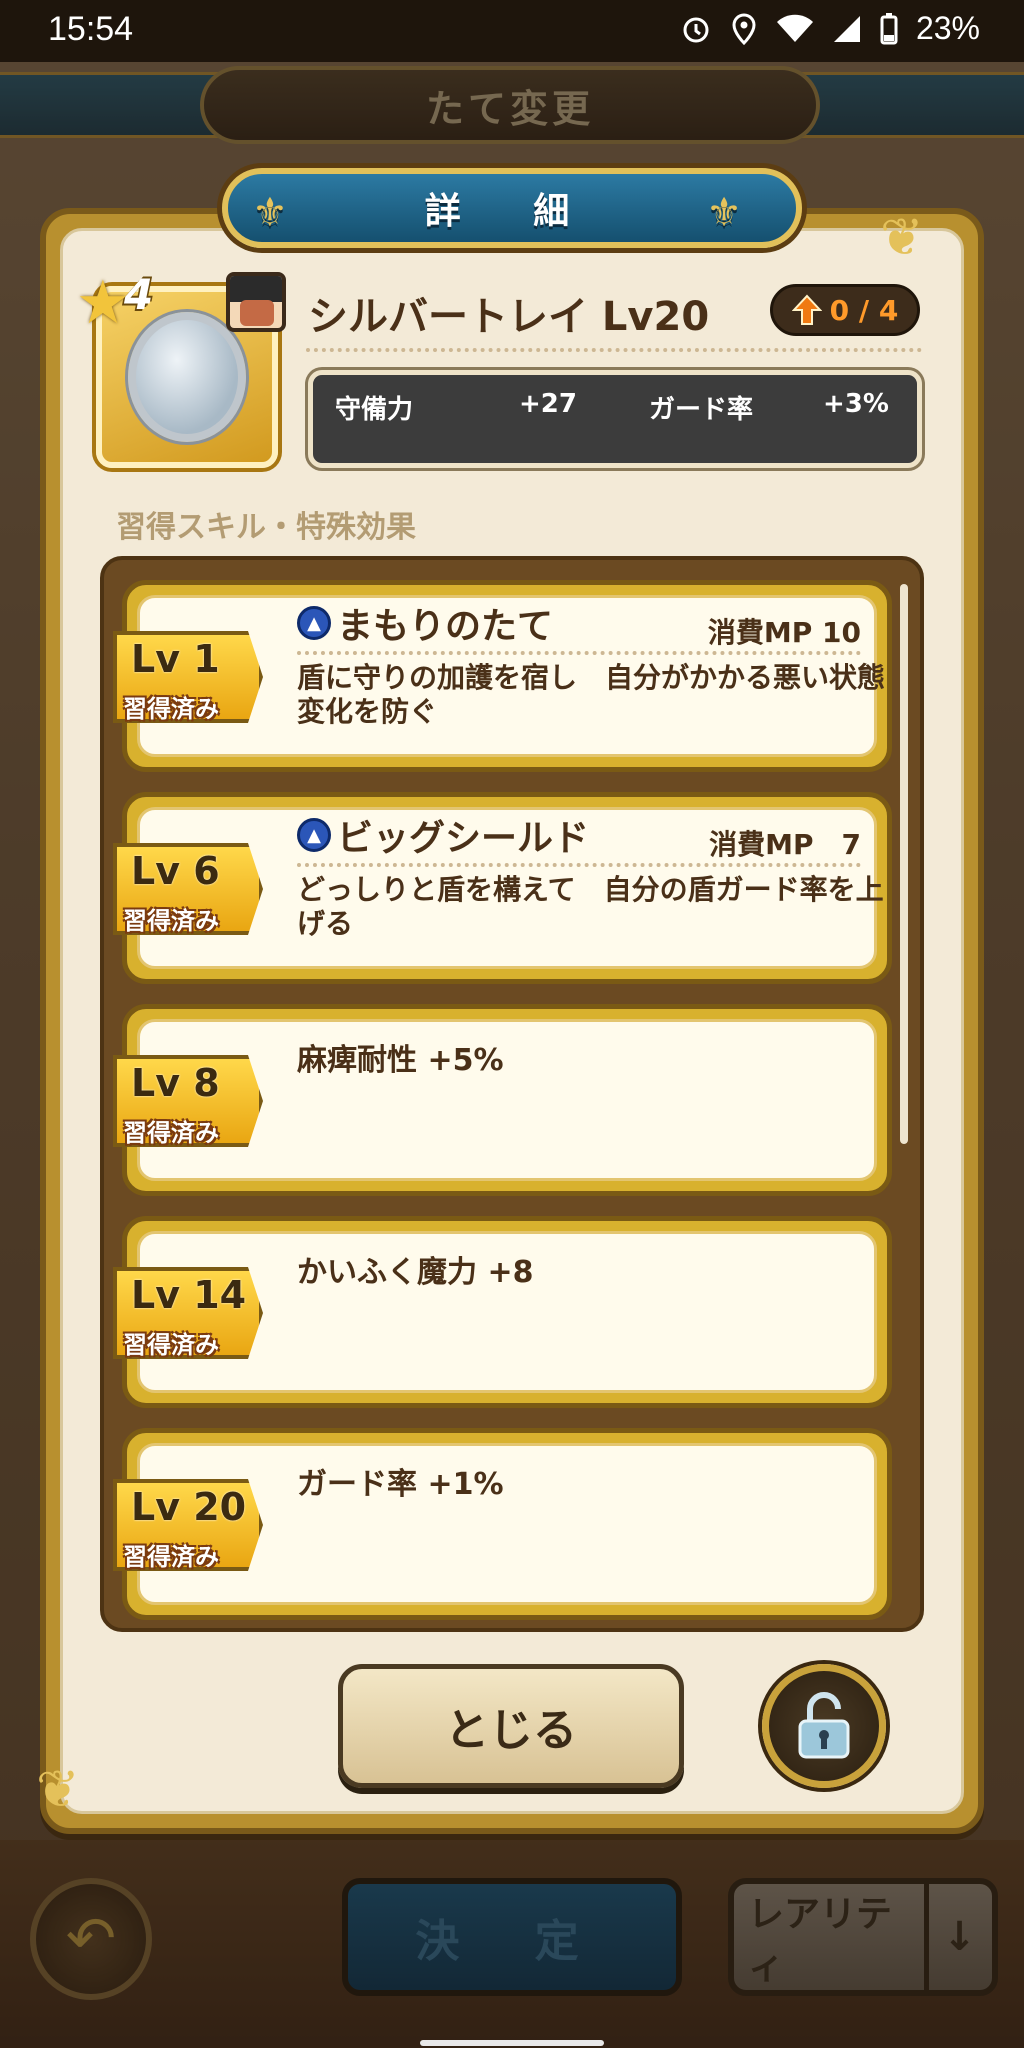 This screenshot has height=2048, width=1024. Describe the element at coordinates (91, 29) in the screenshot. I see `status-time: 15:54` at that location.